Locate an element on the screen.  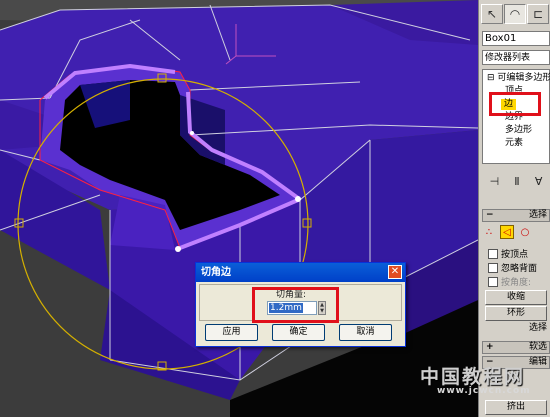
arc-icon: ◠ is located at coordinates (515, 14).